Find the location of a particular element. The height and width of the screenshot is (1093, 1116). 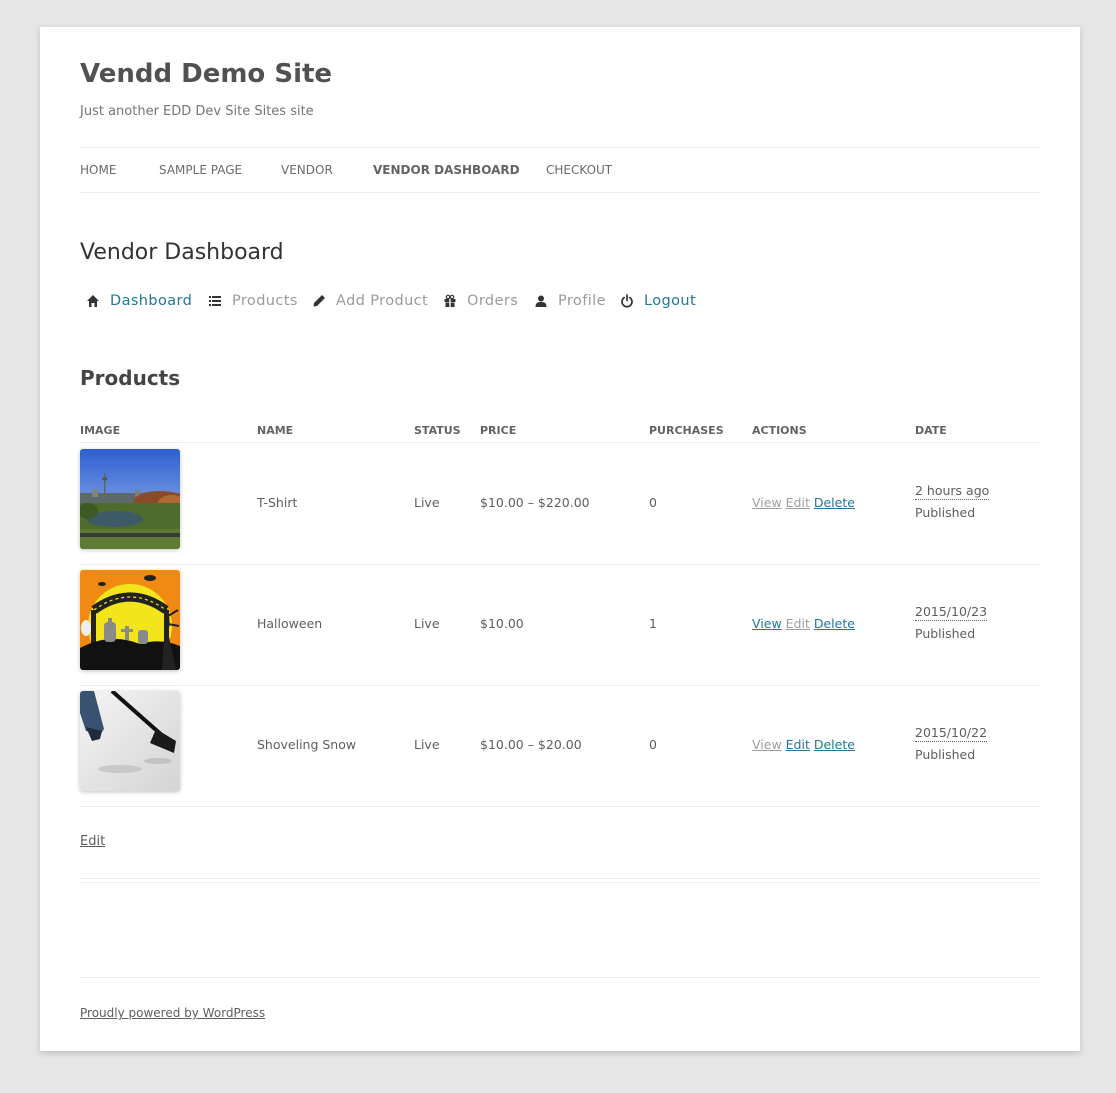

powered-by-wordpress-link: Proudly powered by WordPress is located at coordinates (172, 1013).